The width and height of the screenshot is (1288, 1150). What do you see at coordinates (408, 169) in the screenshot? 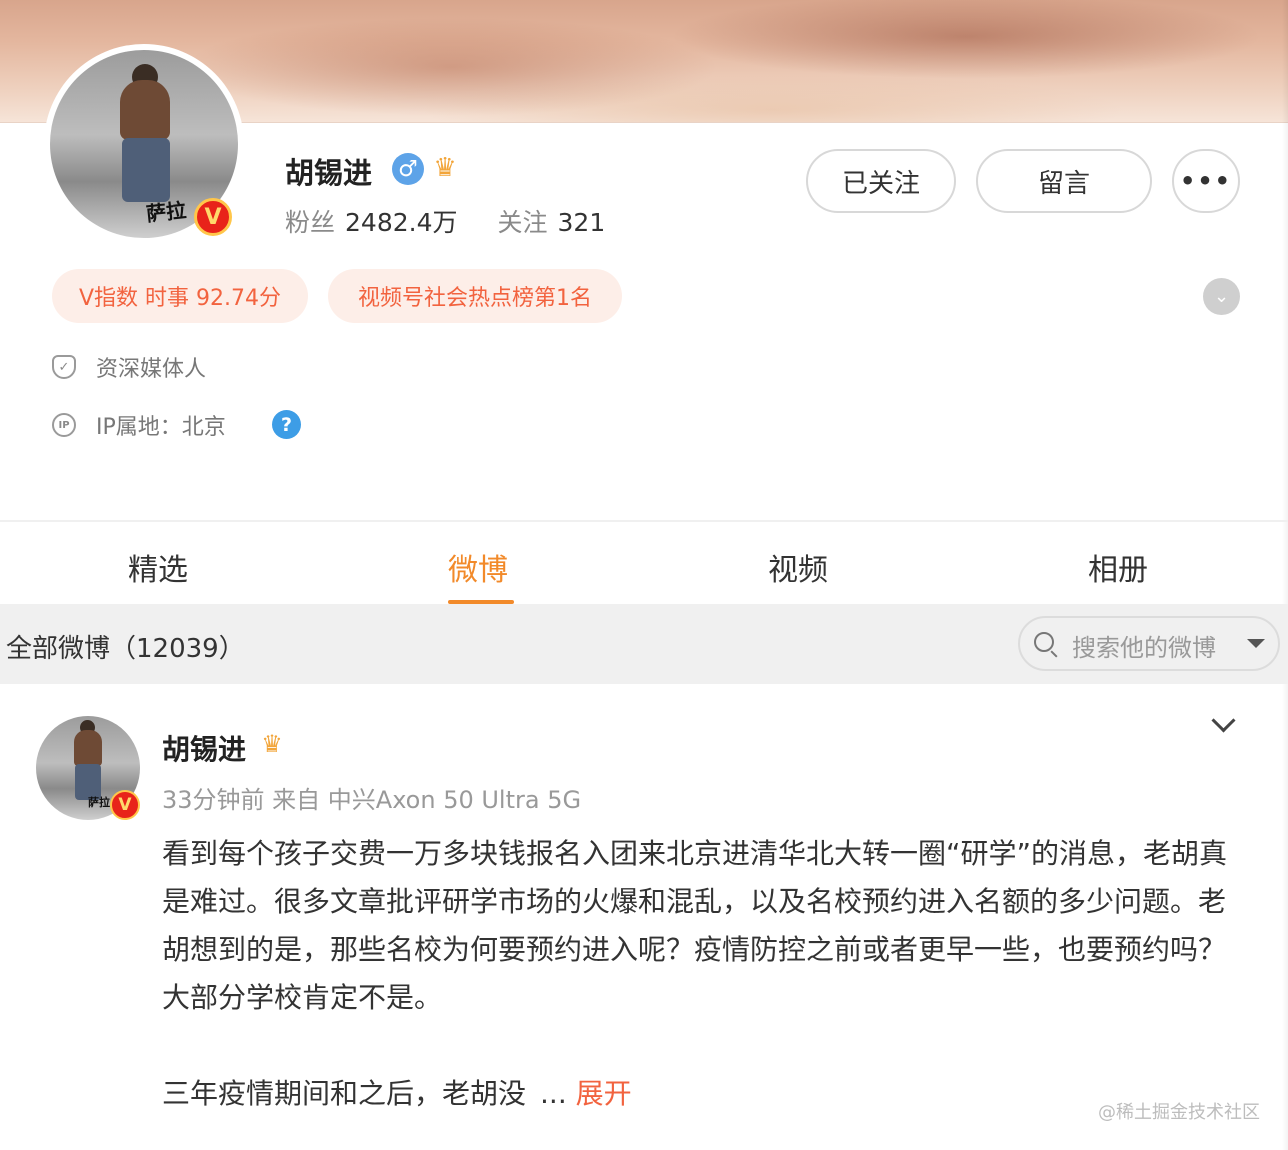
I see `male-icon: ♂` at bounding box center [408, 169].